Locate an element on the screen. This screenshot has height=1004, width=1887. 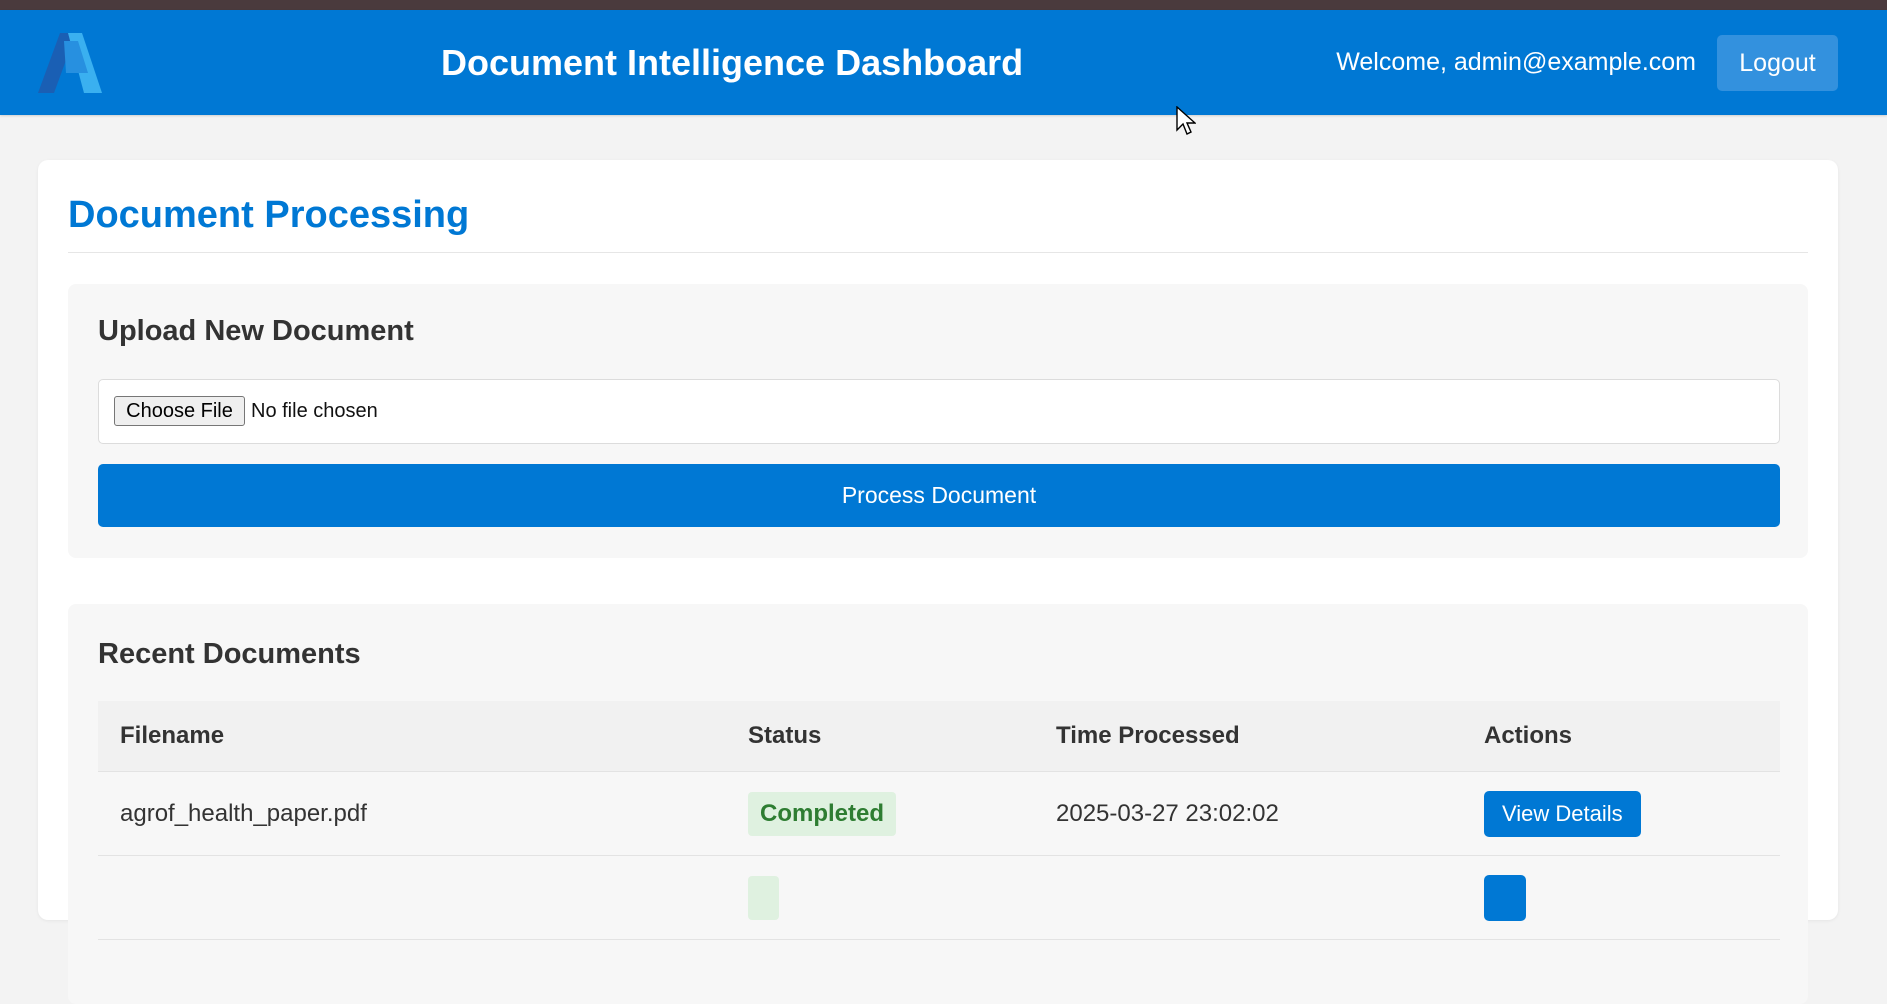
view-details-button: View Details is located at coordinates (1562, 813).